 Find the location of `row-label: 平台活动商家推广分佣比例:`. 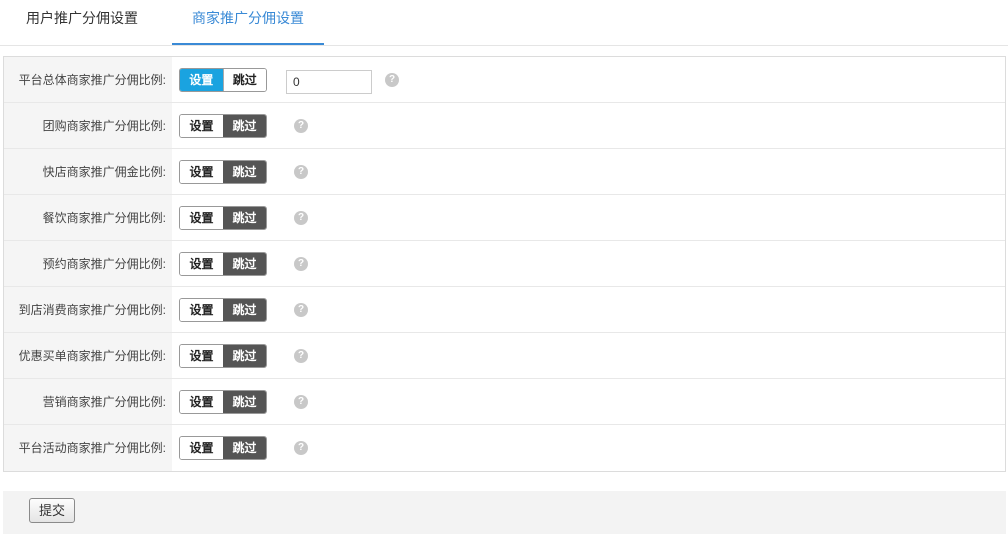

row-label: 平台活动商家推广分佣比例: is located at coordinates (88, 448).